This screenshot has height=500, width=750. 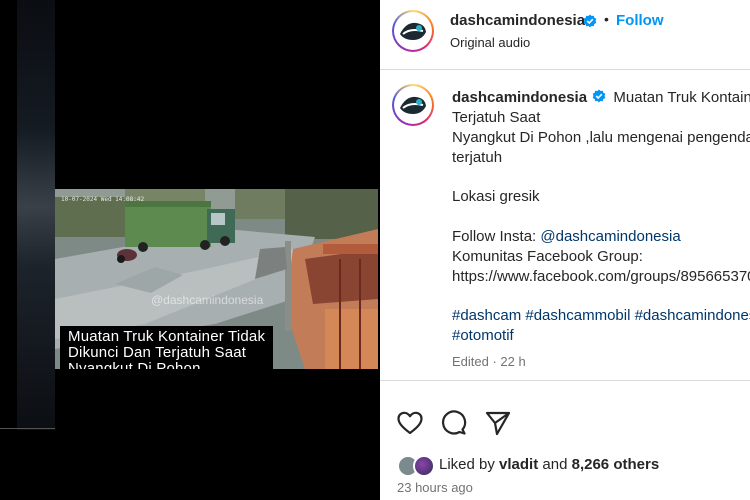 I want to click on follow-button: Follow, so click(x=640, y=20).